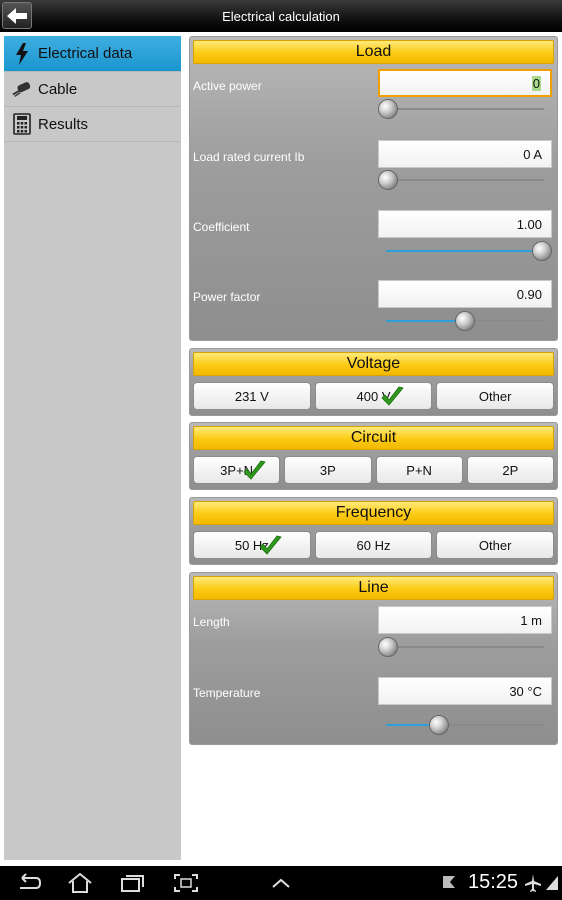 The width and height of the screenshot is (562, 900). Describe the element at coordinates (227, 693) in the screenshot. I see `temperature-label: Temperature` at that location.